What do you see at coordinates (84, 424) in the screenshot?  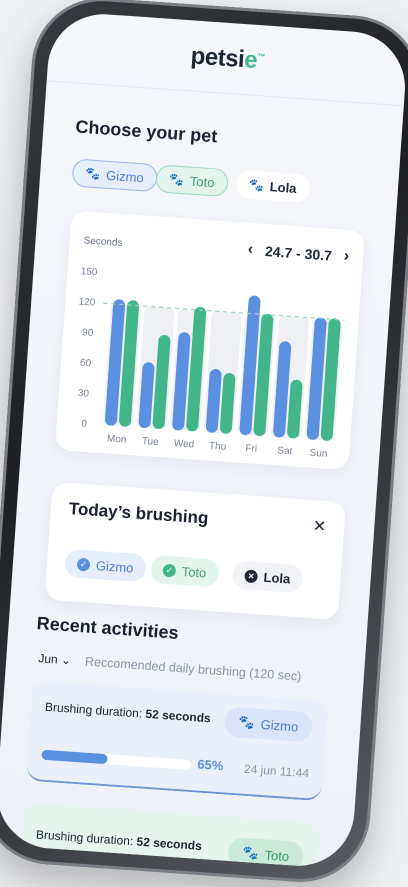 I see `y-tick-label: 0` at bounding box center [84, 424].